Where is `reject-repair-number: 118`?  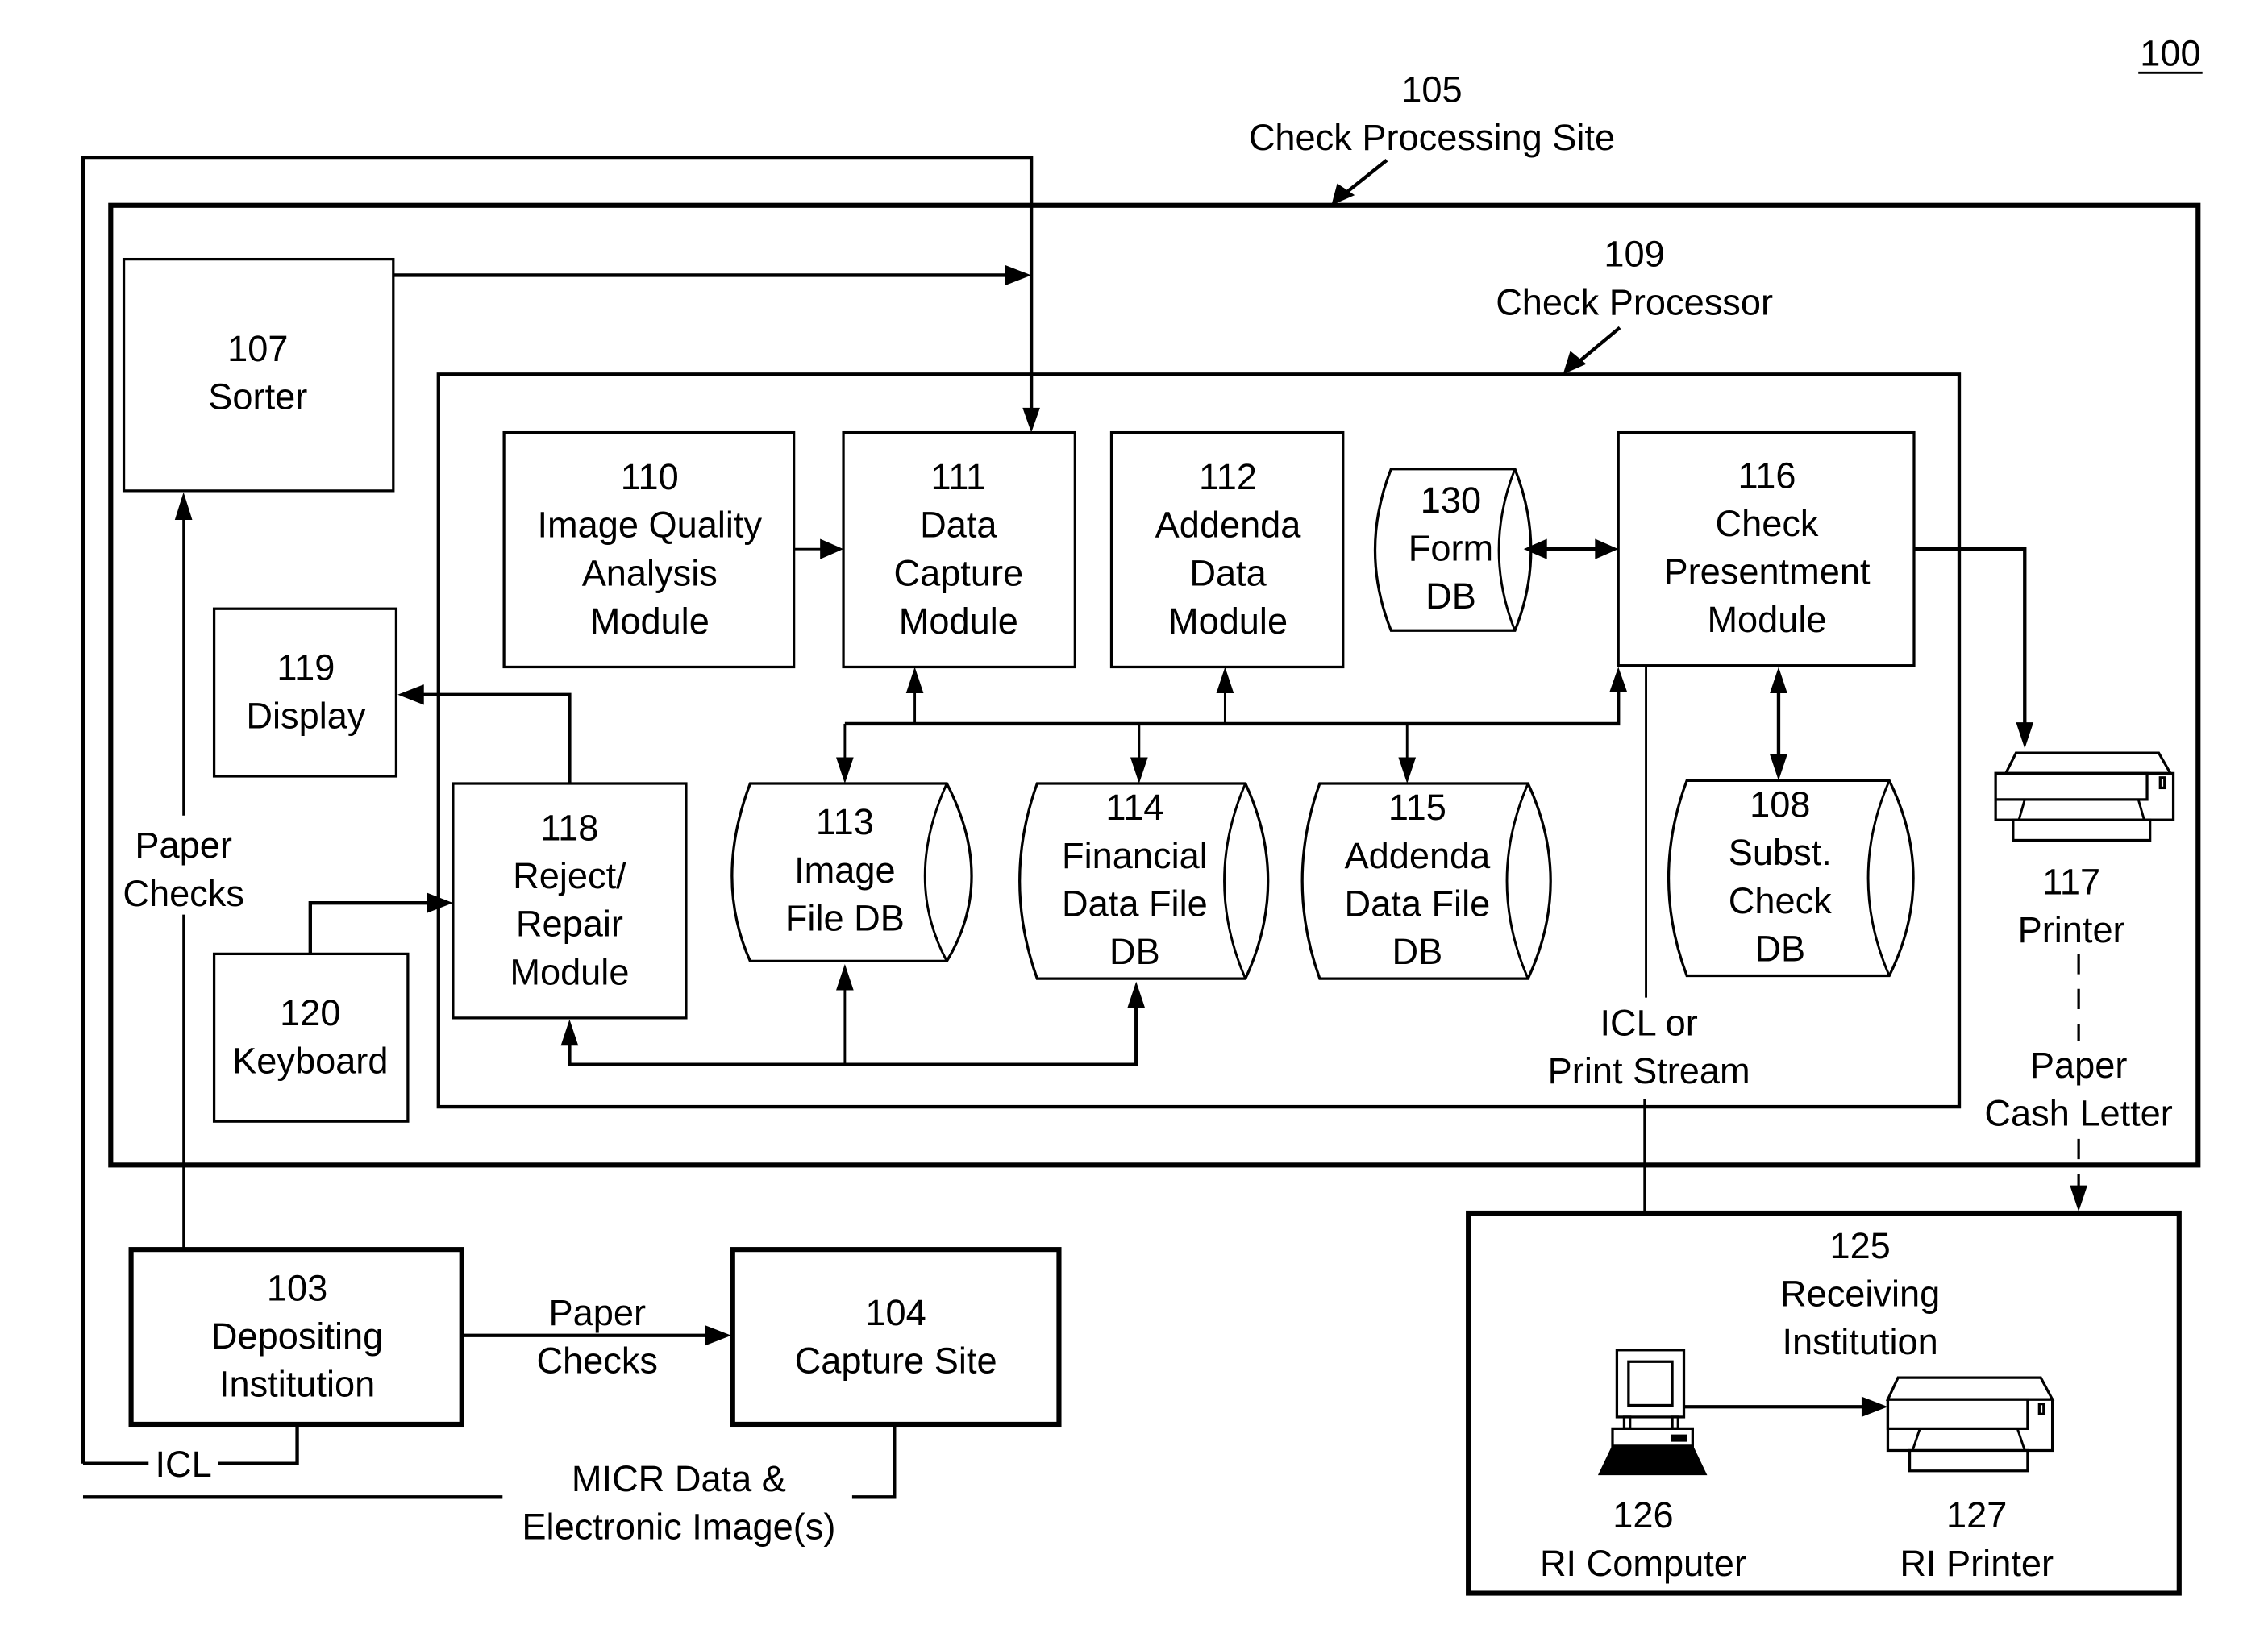
reject-repair-number: 118 is located at coordinates (569, 828).